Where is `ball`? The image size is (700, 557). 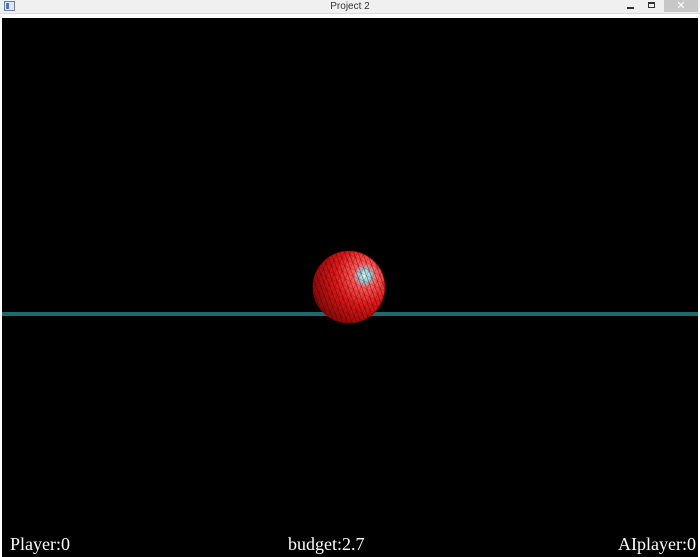
ball is located at coordinates (349, 287).